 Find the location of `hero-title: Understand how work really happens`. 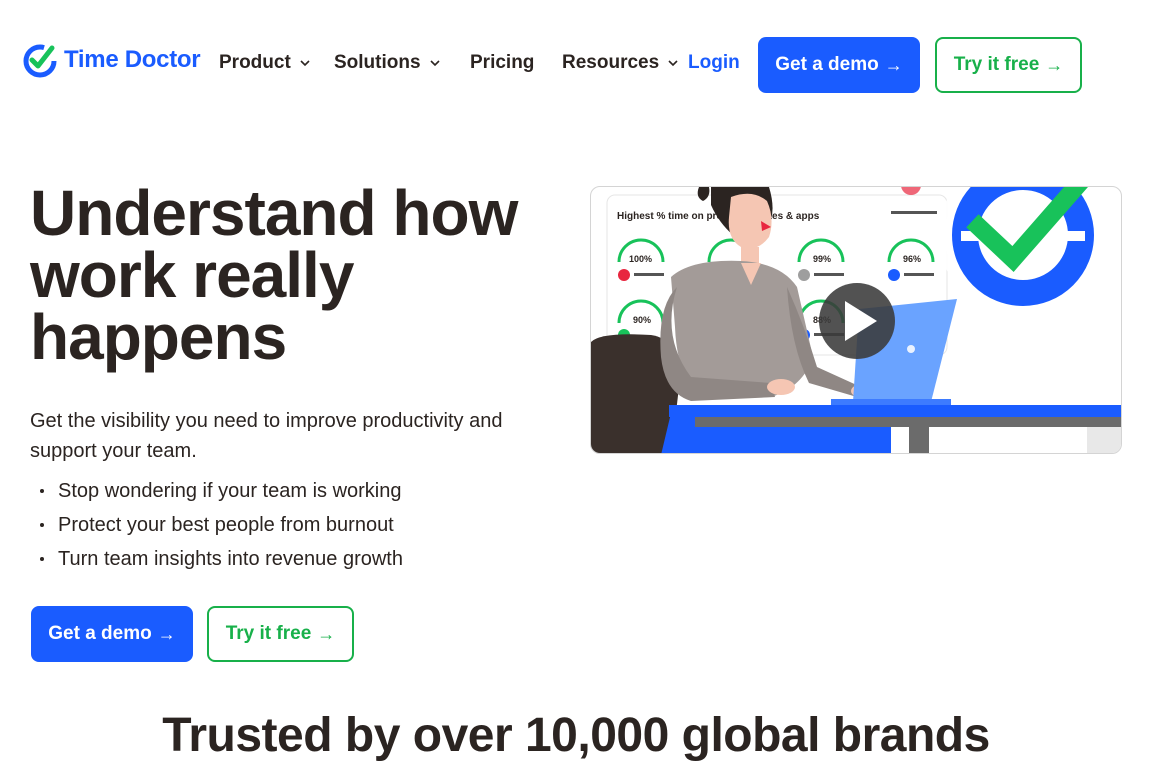

hero-title: Understand how work really happens is located at coordinates (300, 275).